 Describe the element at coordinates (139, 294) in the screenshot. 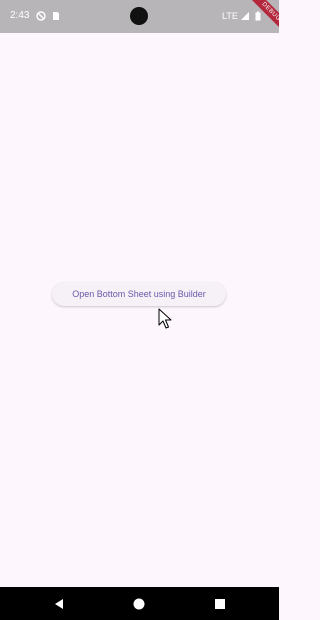

I see `open-bottom-sheet-button: Open Bottom Sheet using Builder` at that location.